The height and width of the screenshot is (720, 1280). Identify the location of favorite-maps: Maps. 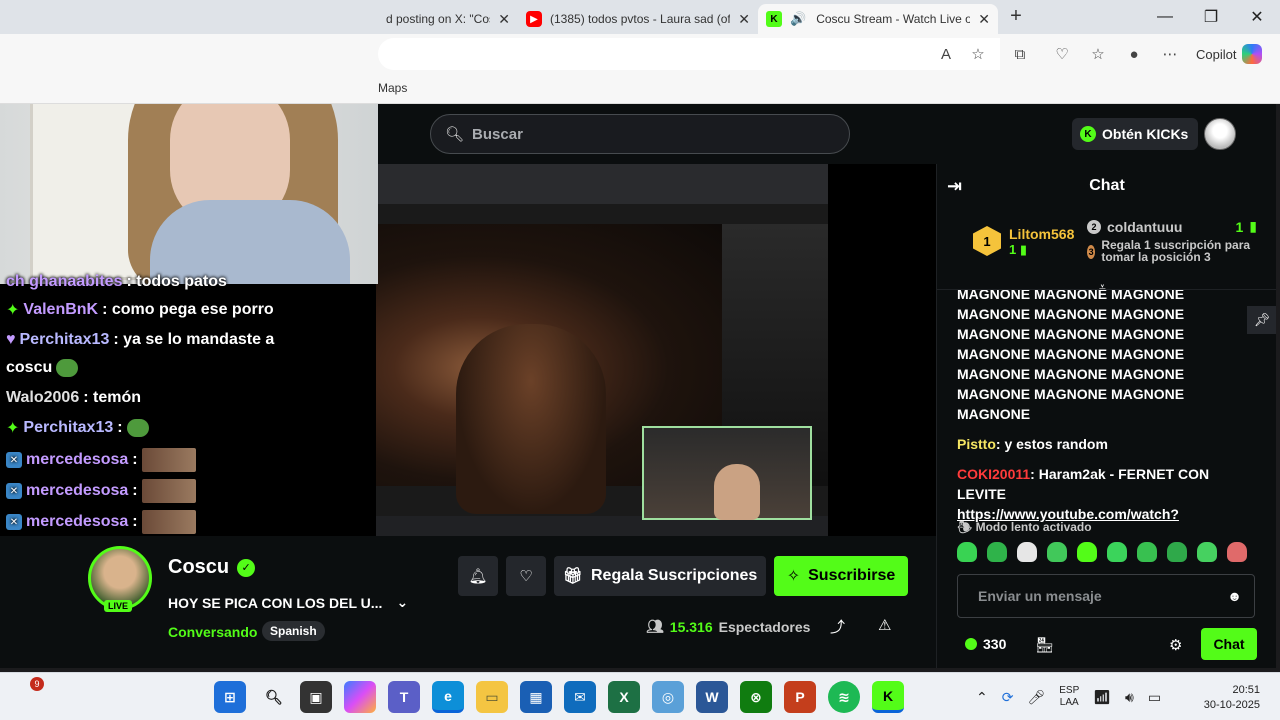
(392, 88).